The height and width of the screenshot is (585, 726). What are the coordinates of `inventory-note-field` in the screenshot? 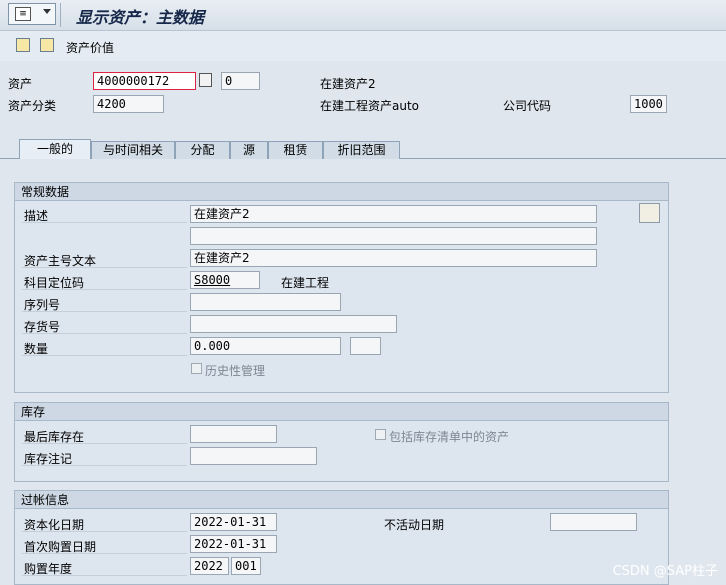 It's located at (253, 456).